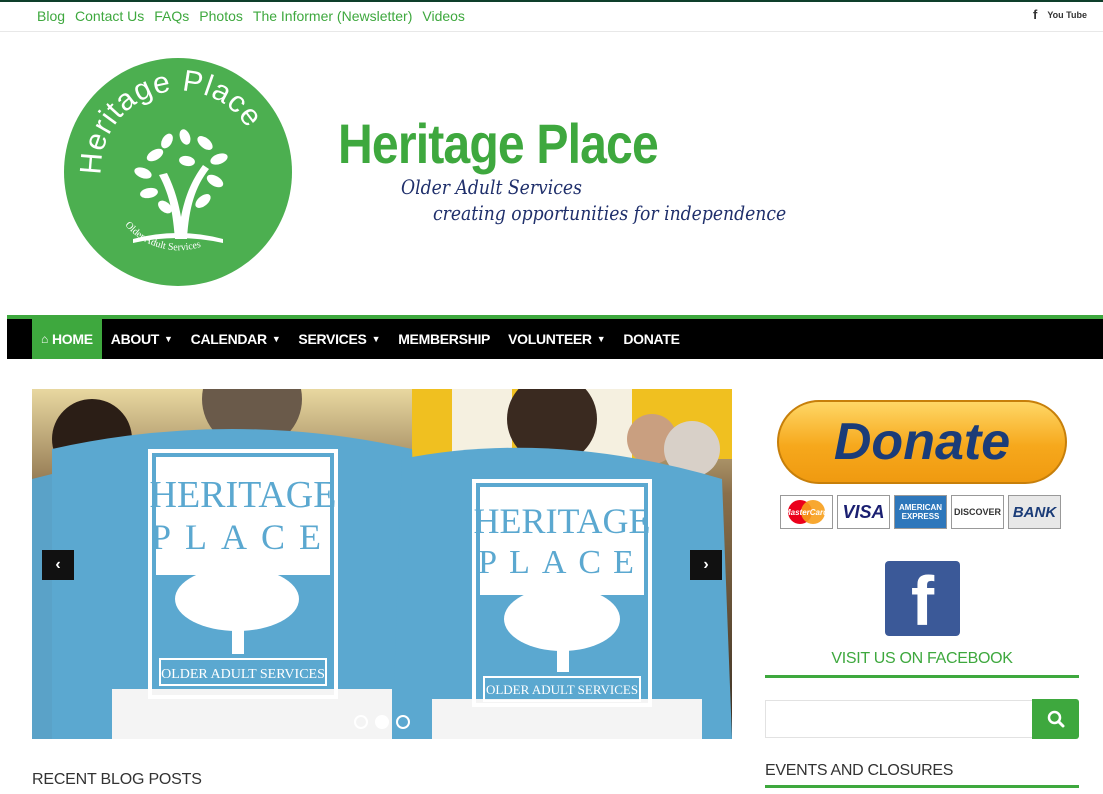 Image resolution: width=1103 pixels, height=794 pixels. I want to click on search-icon, so click(1055, 719).